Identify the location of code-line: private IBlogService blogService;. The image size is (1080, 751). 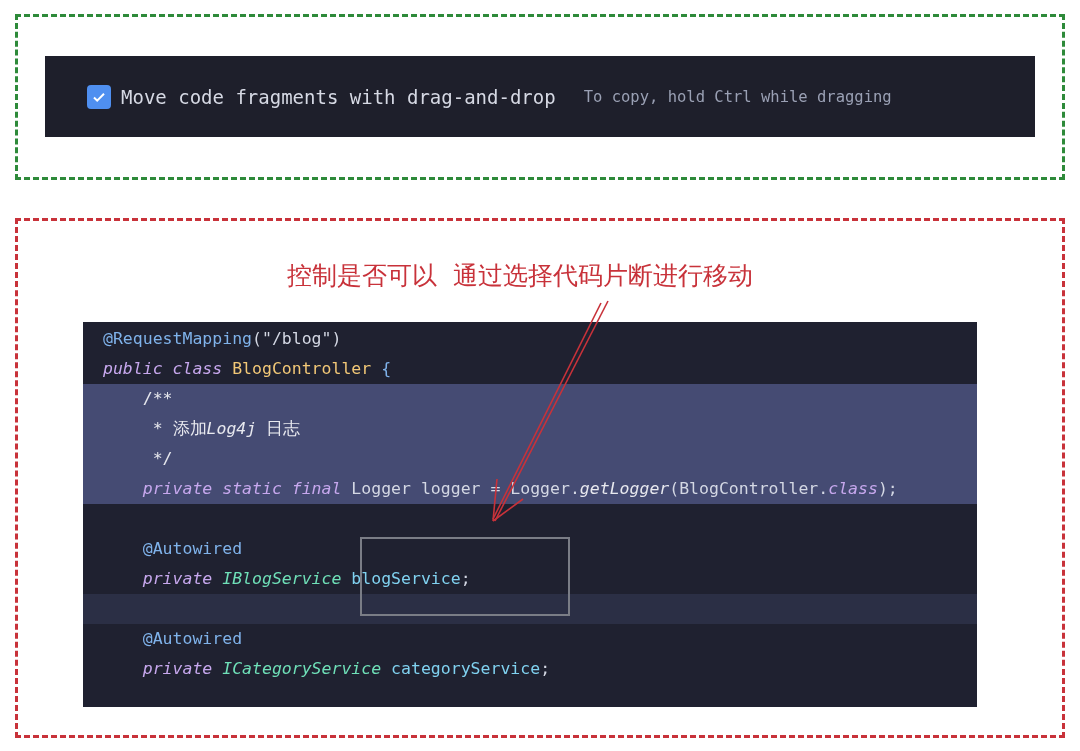
(306, 579).